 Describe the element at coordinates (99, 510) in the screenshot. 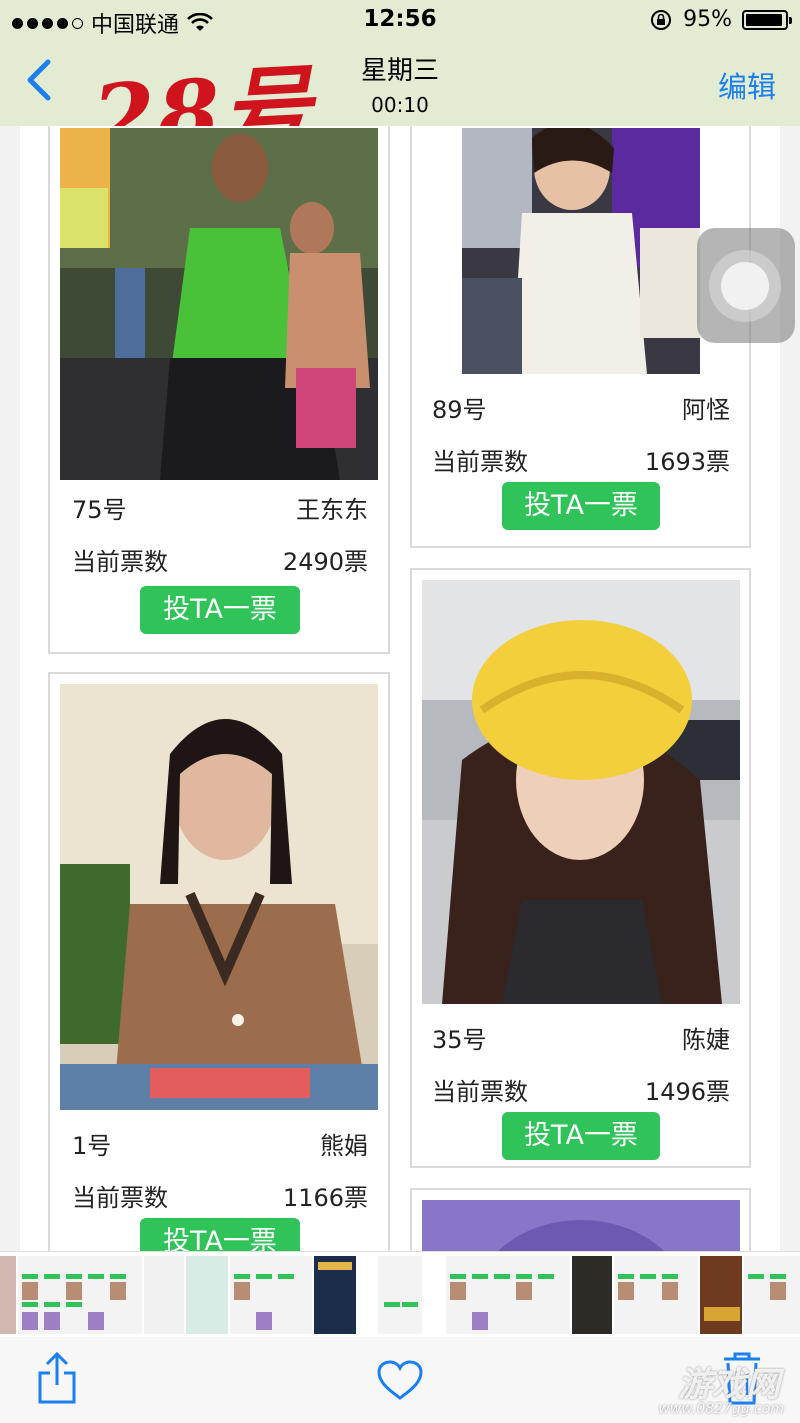

I see `contestant-number: 75号` at that location.